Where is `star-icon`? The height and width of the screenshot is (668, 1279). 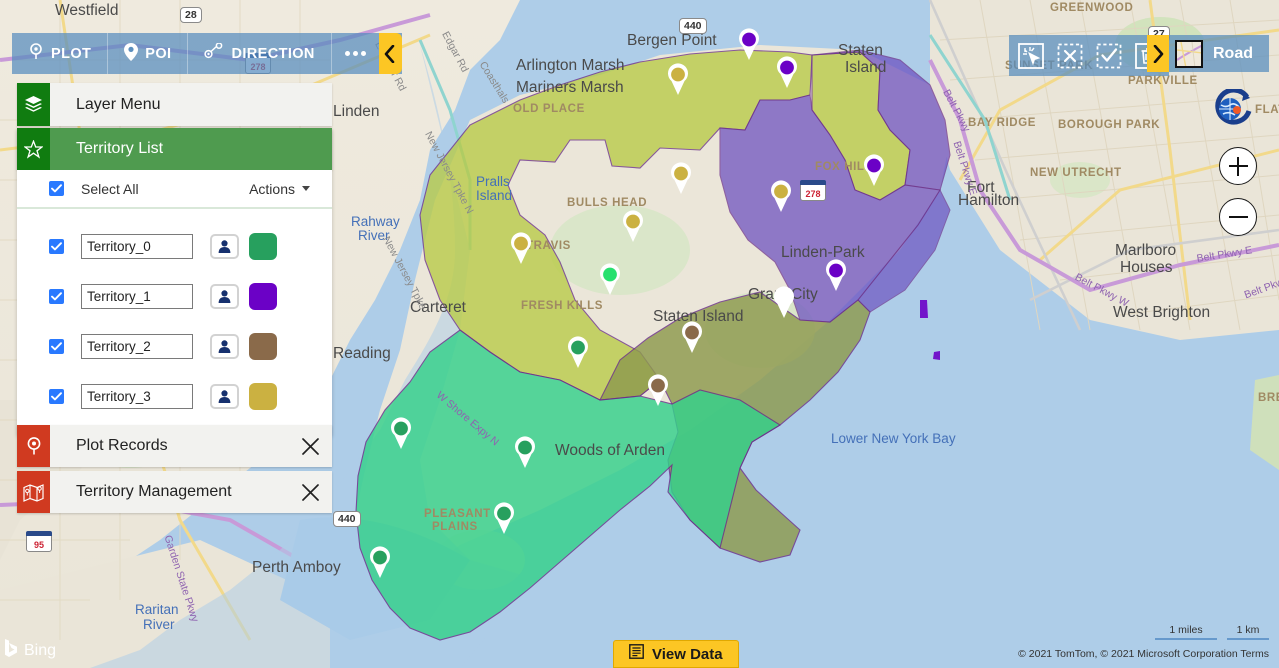
star-icon is located at coordinates (33, 149).